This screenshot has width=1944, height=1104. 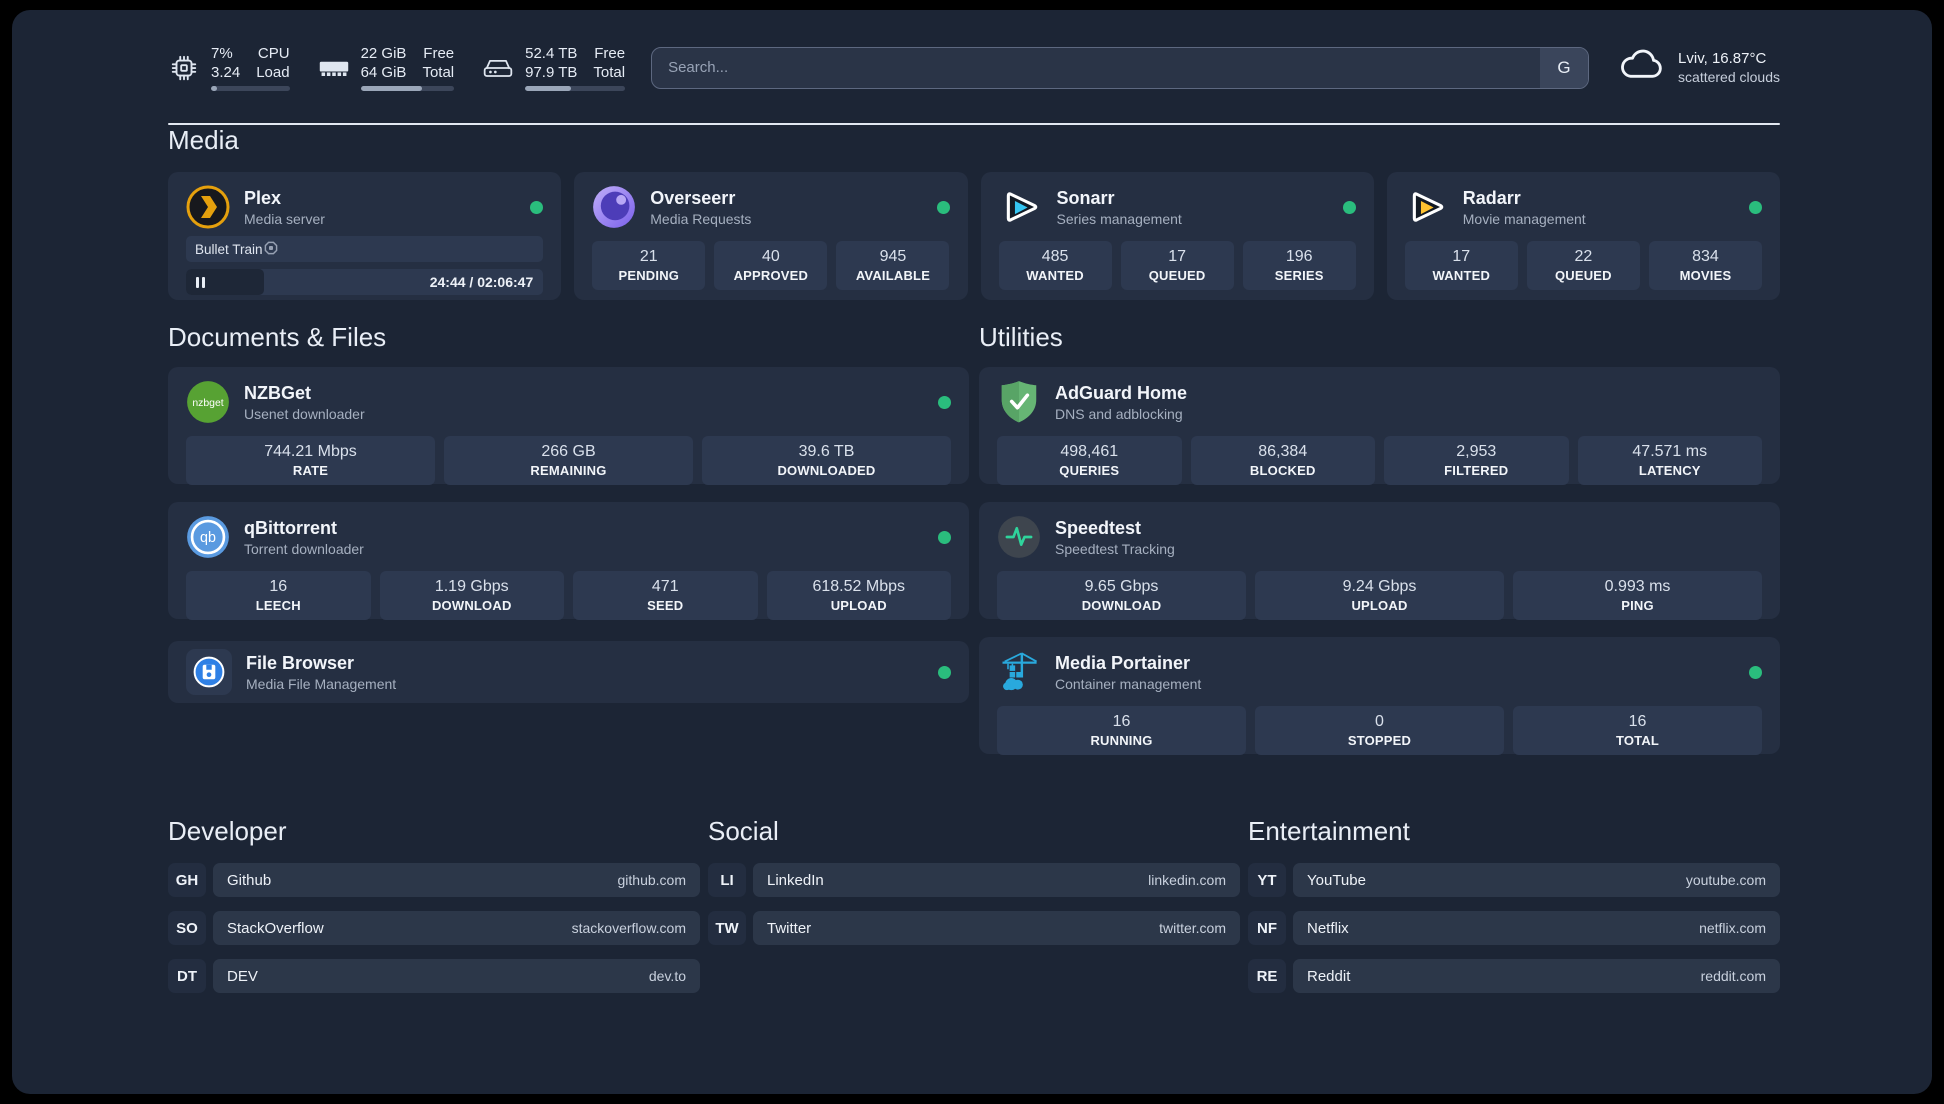 I want to click on cpu-usage-label: CPU, so click(x=273, y=53).